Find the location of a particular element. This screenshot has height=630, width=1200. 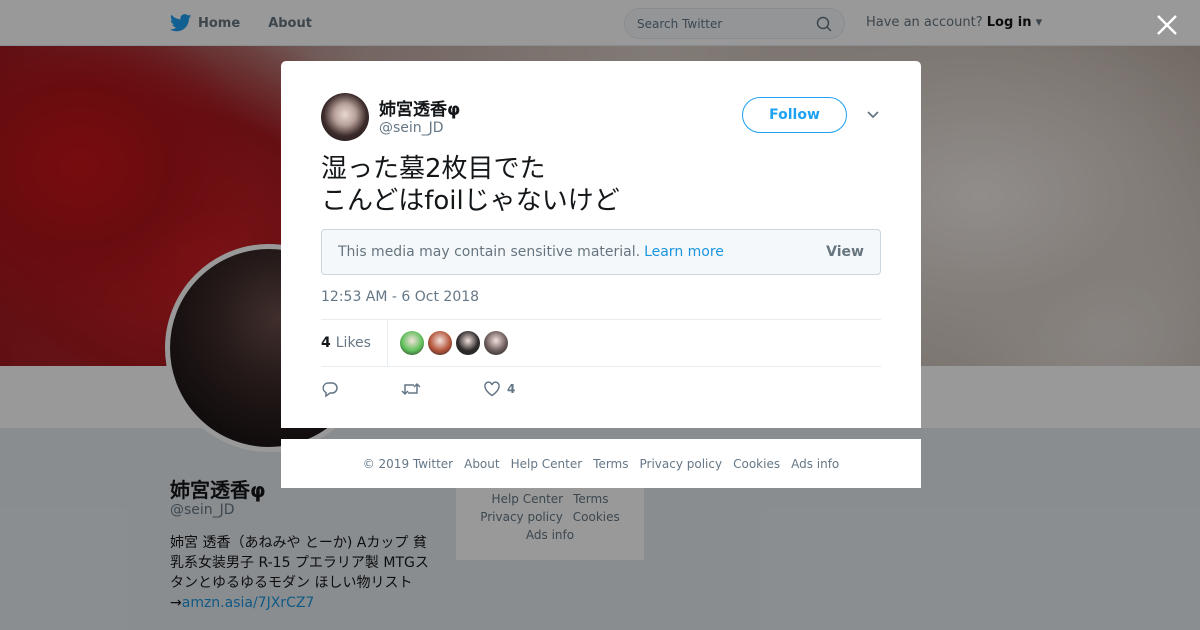

tweet-text: 湿った墓2枚目でた こんどはfoilじゃないけど is located at coordinates (470, 185).